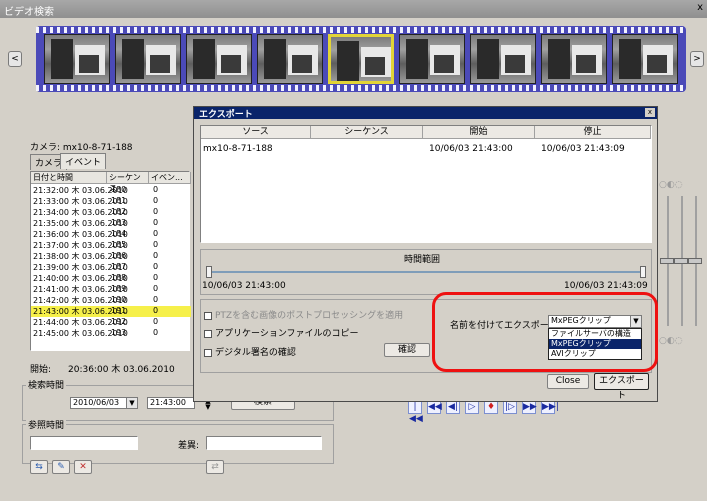 This screenshot has width=707, height=501. What do you see at coordinates (119, 244) in the screenshot?
I see `cell-sequence: 185` at bounding box center [119, 244].